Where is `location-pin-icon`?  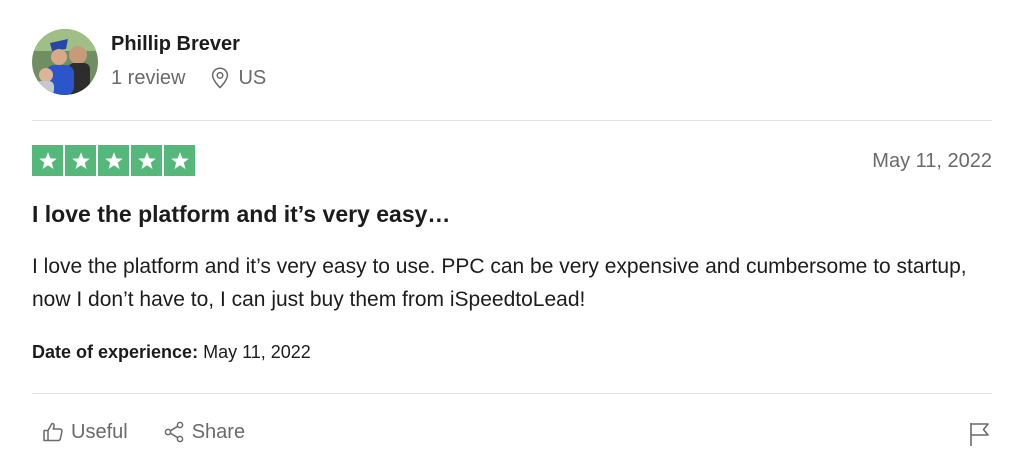 location-pin-icon is located at coordinates (220, 78).